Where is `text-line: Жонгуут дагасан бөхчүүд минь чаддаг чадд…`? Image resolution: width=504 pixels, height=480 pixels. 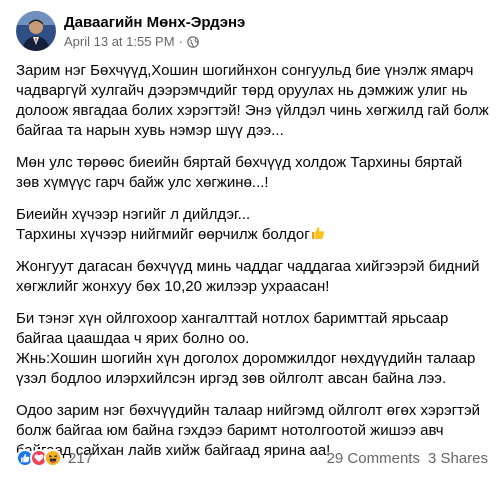
text-line: Жонгуут дагасан бөхчүүд минь чаддаг чадд… is located at coordinates (248, 266).